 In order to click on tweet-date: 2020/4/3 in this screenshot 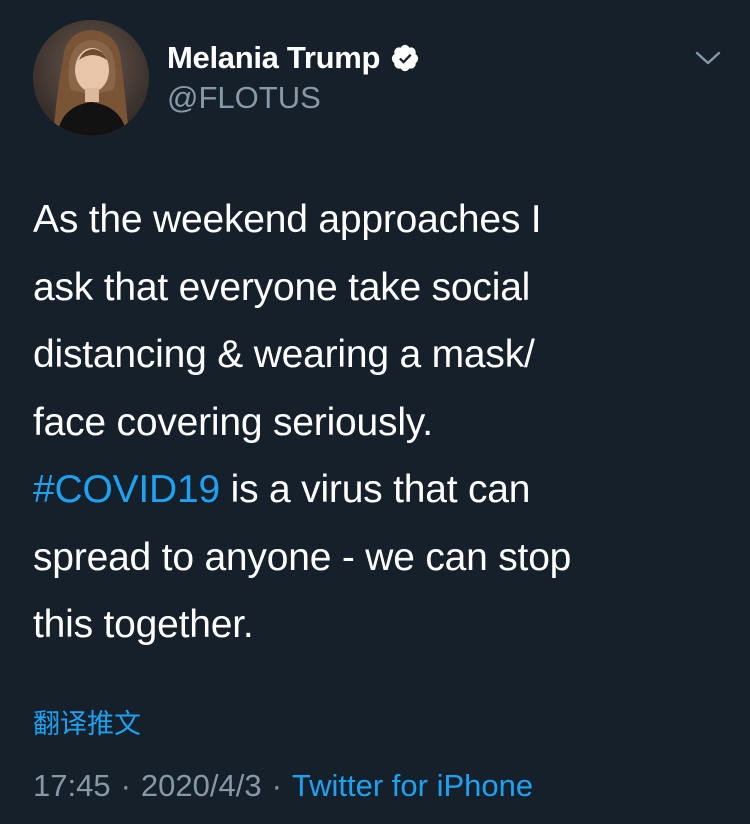, I will do `click(201, 785)`.